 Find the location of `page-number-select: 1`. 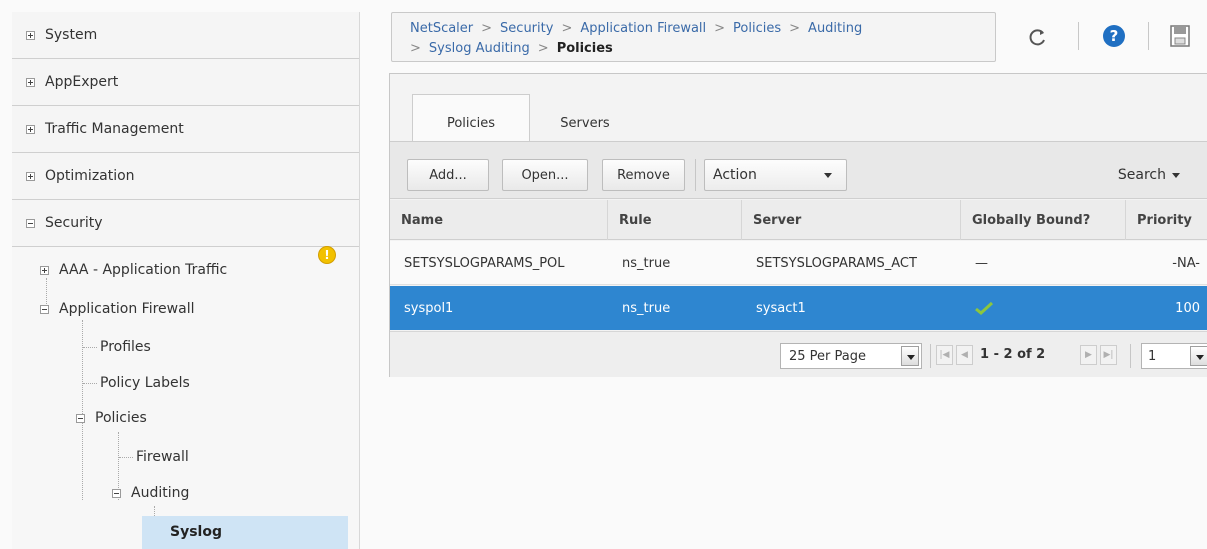

page-number-select: 1 is located at coordinates (1174, 356).